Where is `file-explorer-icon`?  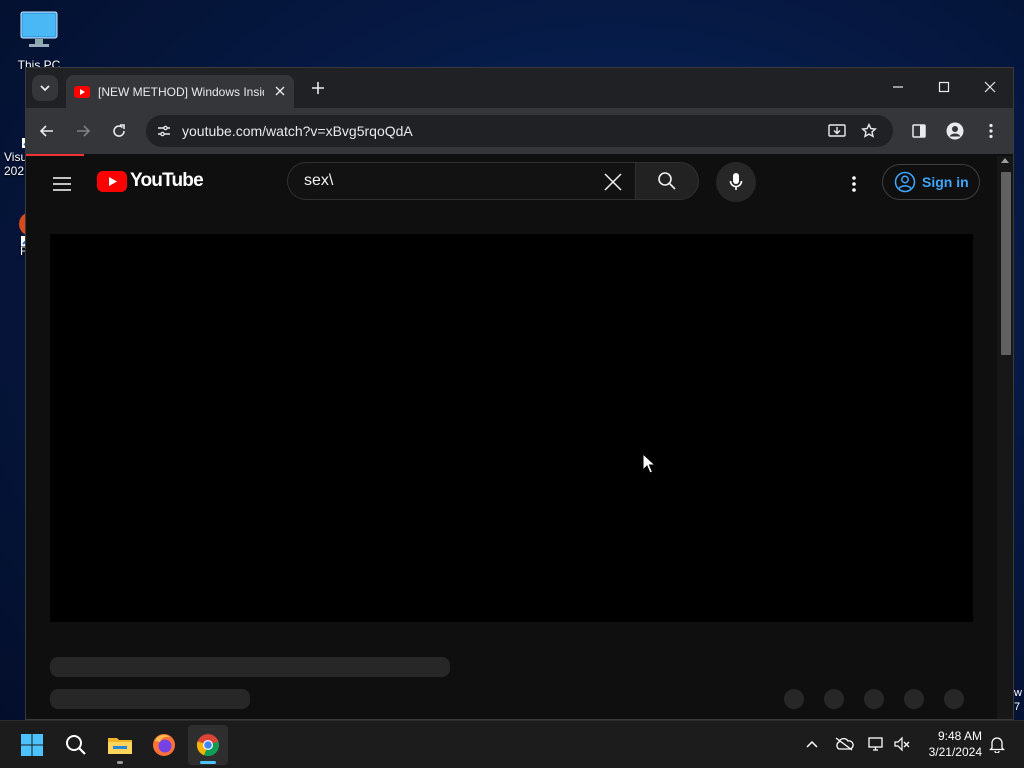
file-explorer-icon is located at coordinates (120, 746).